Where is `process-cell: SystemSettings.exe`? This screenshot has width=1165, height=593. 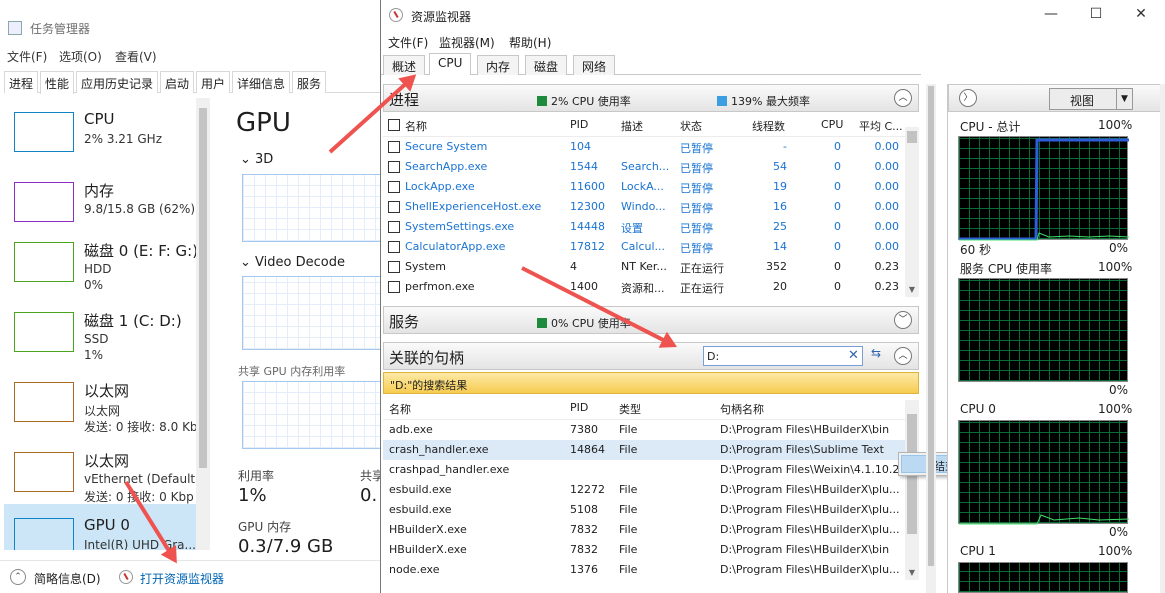
process-cell: SystemSettings.exe is located at coordinates (460, 226).